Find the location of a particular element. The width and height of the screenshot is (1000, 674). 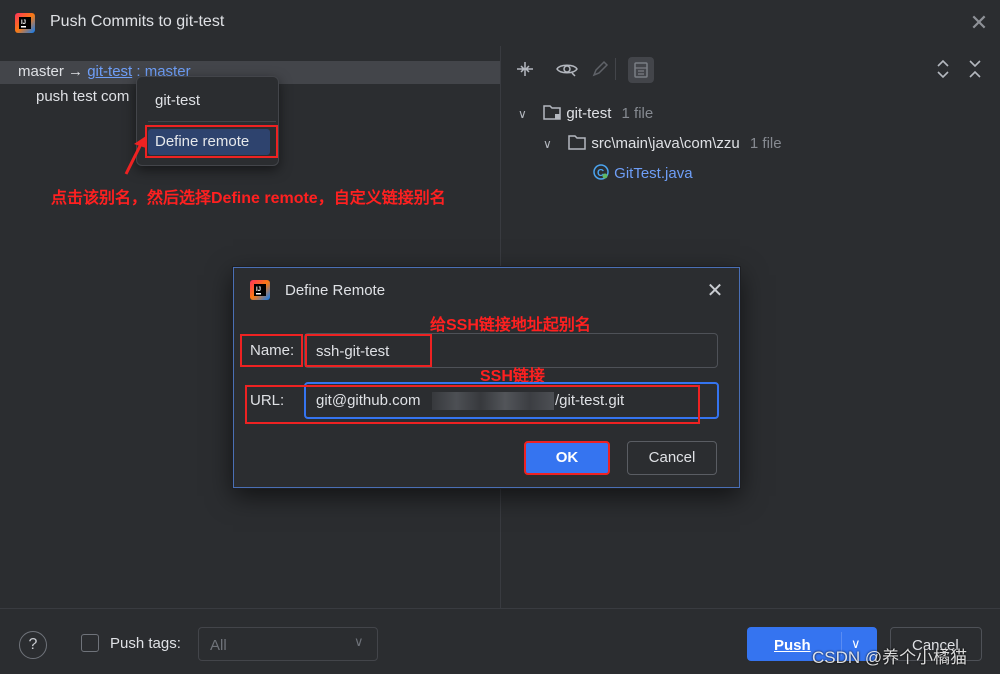

java-class-icon: C is located at coordinates (601, 172).